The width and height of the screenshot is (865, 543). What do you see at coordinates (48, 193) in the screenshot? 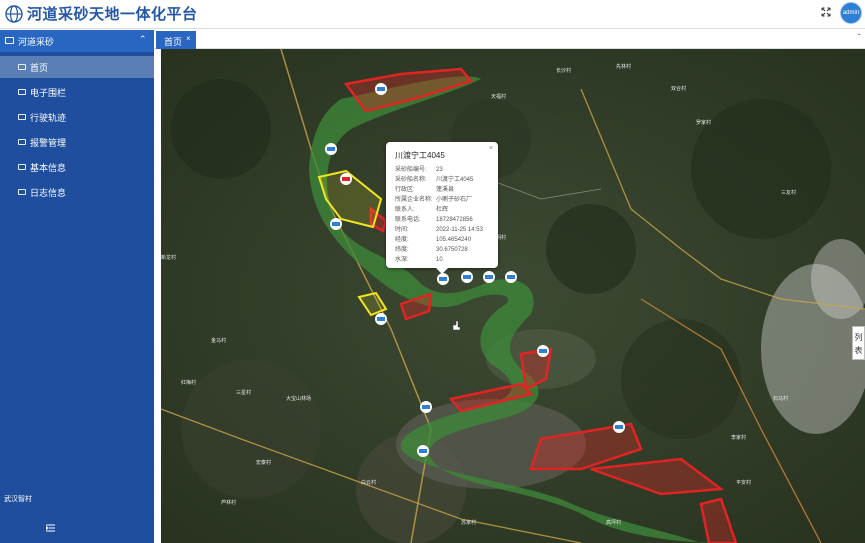
I see `sidebar-item-label: 日志信息` at bounding box center [48, 193].